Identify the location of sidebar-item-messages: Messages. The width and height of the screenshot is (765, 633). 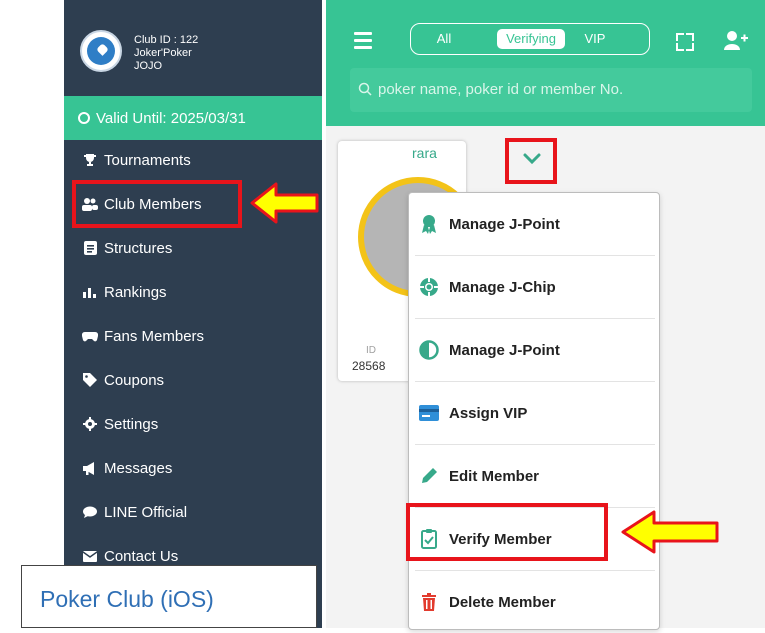
(193, 468).